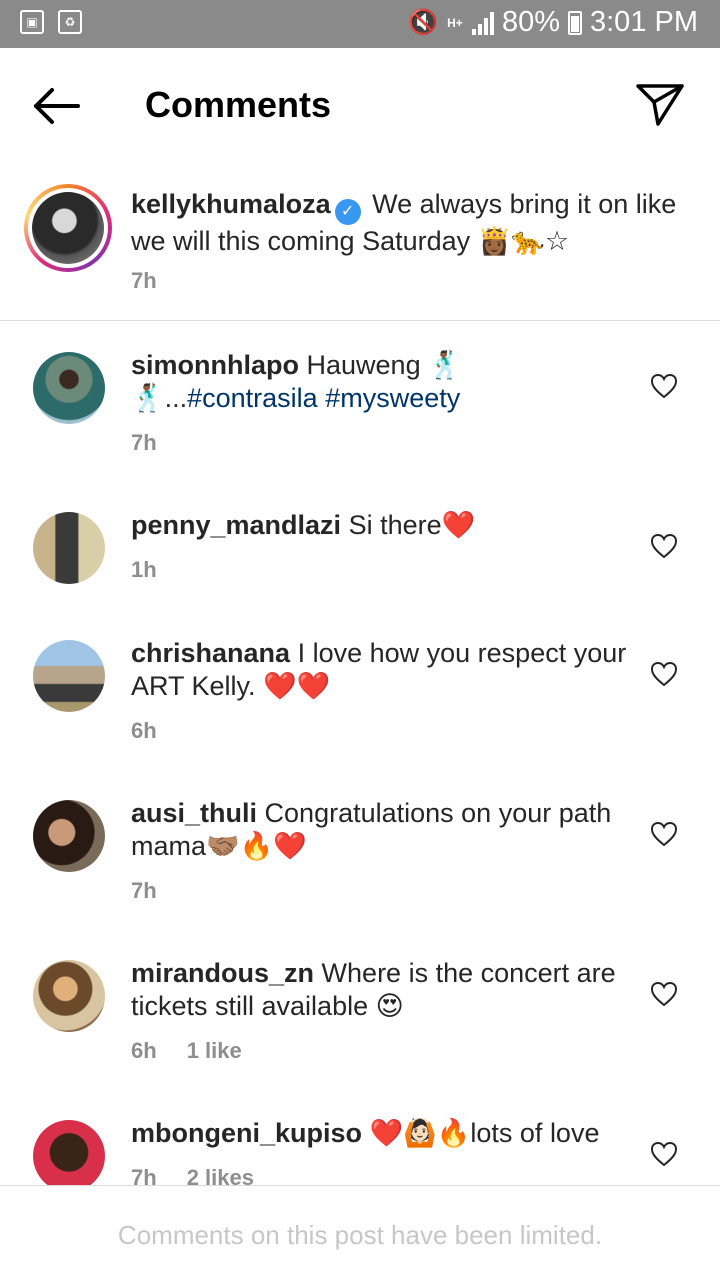 This screenshot has width=720, height=1280. What do you see at coordinates (484, 1133) in the screenshot?
I see `comment-text: ❤️🙆🏻🔥lots of love` at bounding box center [484, 1133].